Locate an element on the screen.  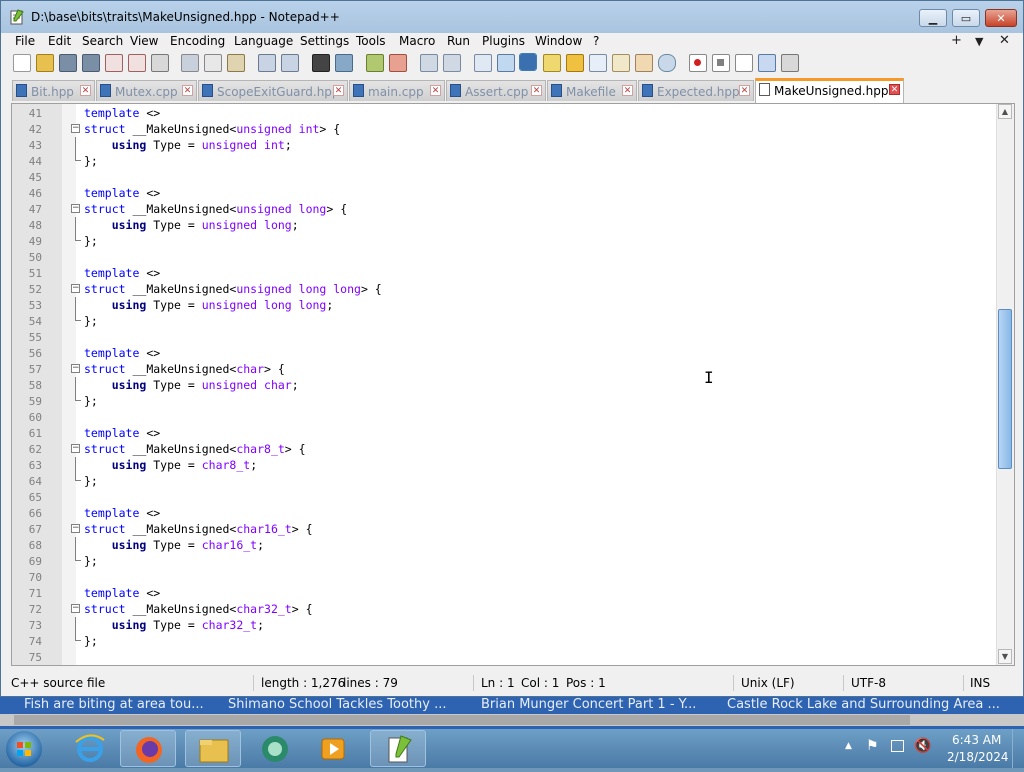
code-line: 50 is located at coordinates (504, 257).